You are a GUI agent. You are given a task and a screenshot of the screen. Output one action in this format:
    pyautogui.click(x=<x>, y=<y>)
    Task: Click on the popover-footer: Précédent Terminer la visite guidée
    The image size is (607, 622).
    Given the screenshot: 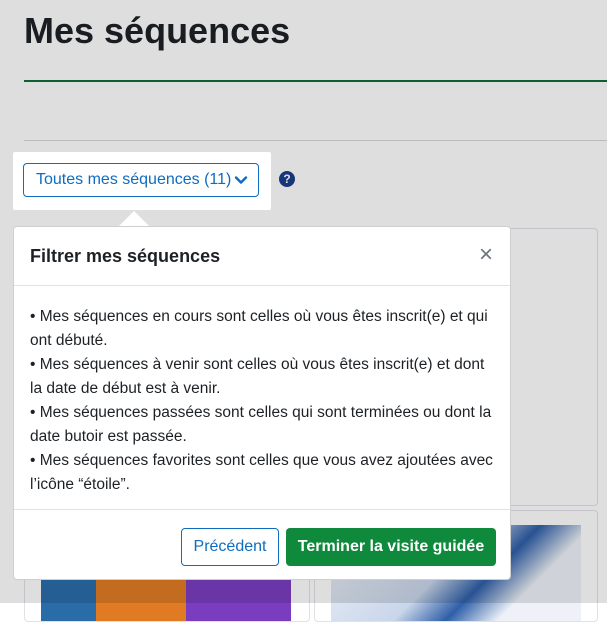 What is the action you would take?
    pyautogui.click(x=262, y=545)
    